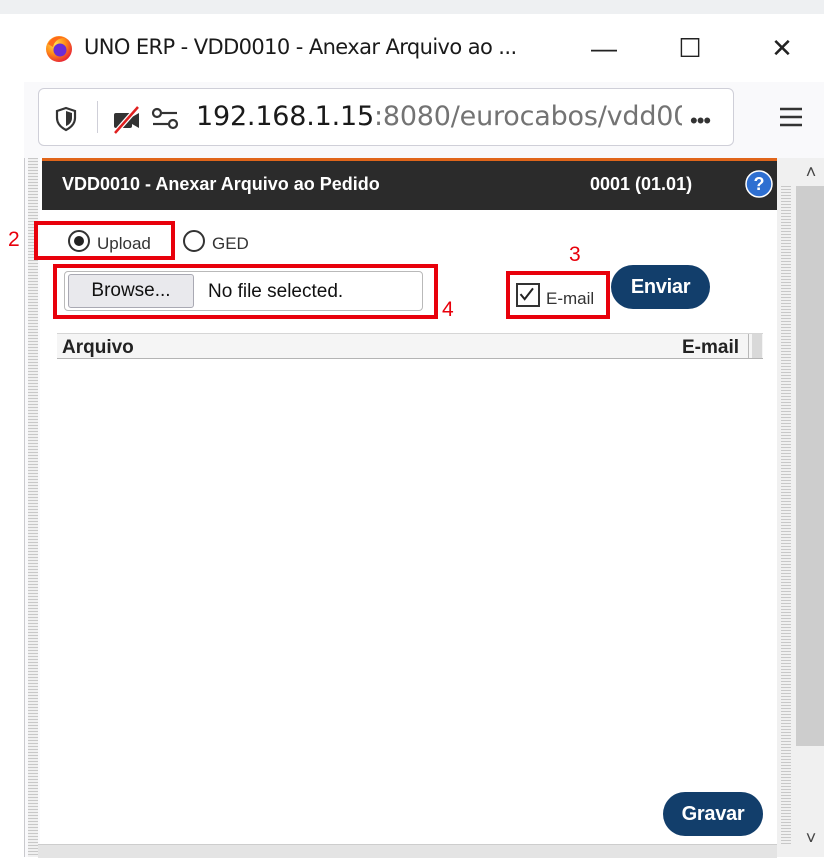 The image size is (824, 858). What do you see at coordinates (66, 119) in the screenshot?
I see `shield-icon` at bounding box center [66, 119].